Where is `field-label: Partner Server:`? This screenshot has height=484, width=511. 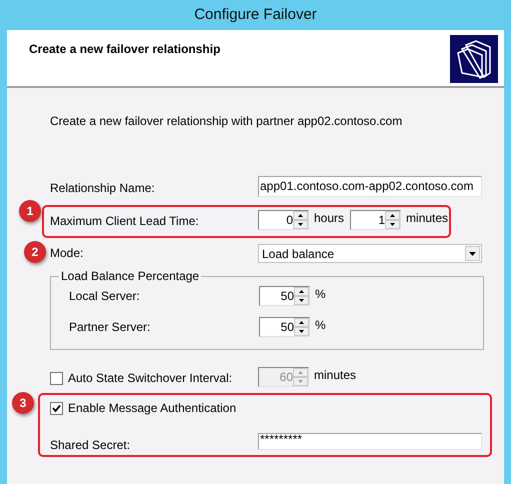 field-label: Partner Server: is located at coordinates (110, 327).